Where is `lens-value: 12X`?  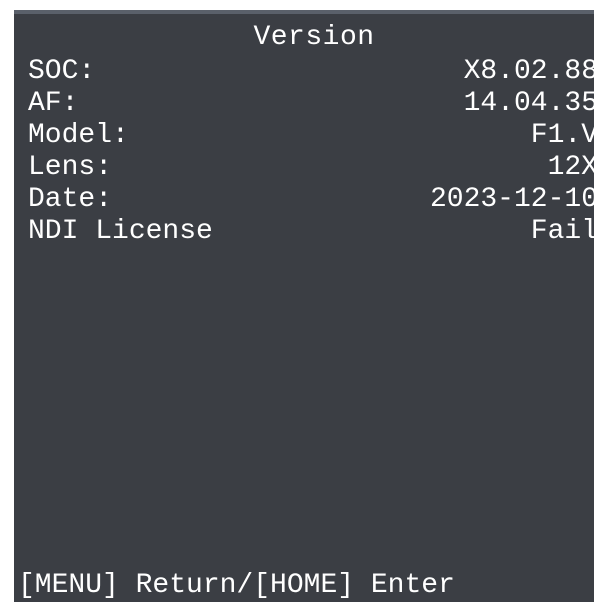 lens-value: 12X is located at coordinates (570, 167).